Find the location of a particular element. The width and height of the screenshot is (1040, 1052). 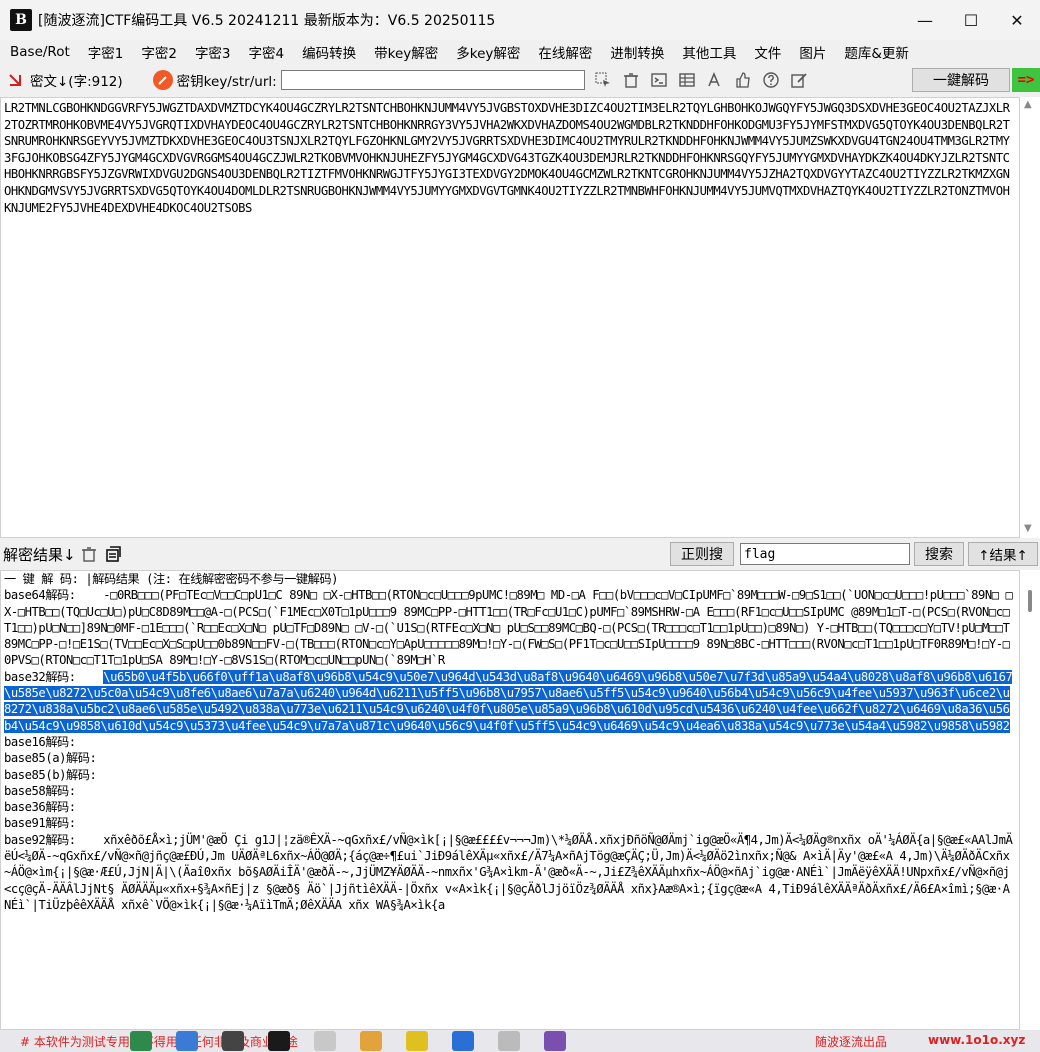

cipher-label: 密文↓(字:912) is located at coordinates (76, 82).